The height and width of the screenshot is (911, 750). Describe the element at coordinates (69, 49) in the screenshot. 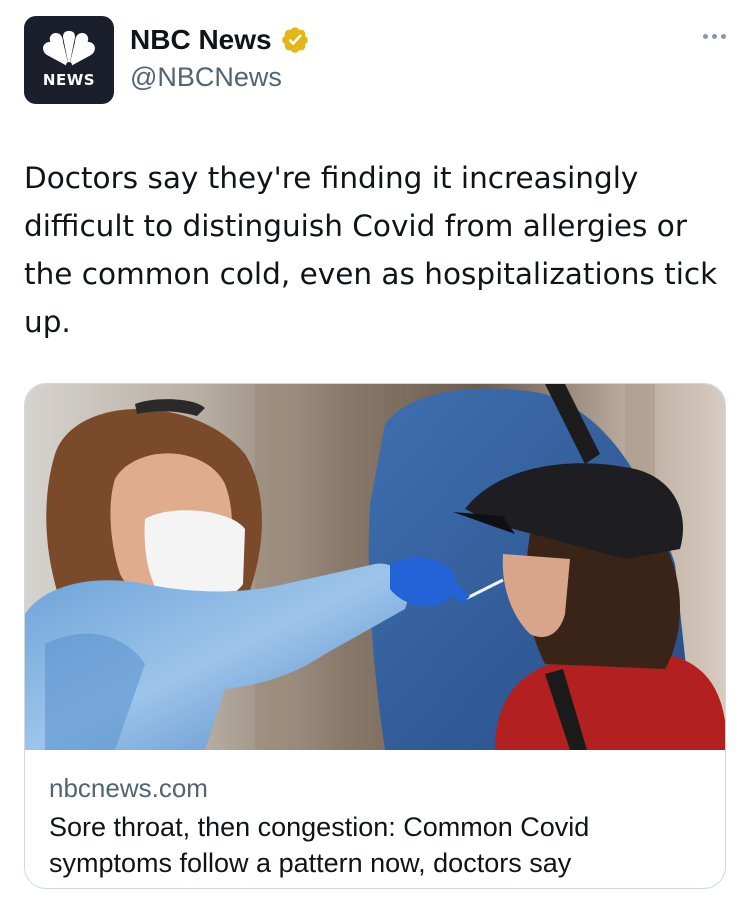

I see `peacock-icon` at that location.